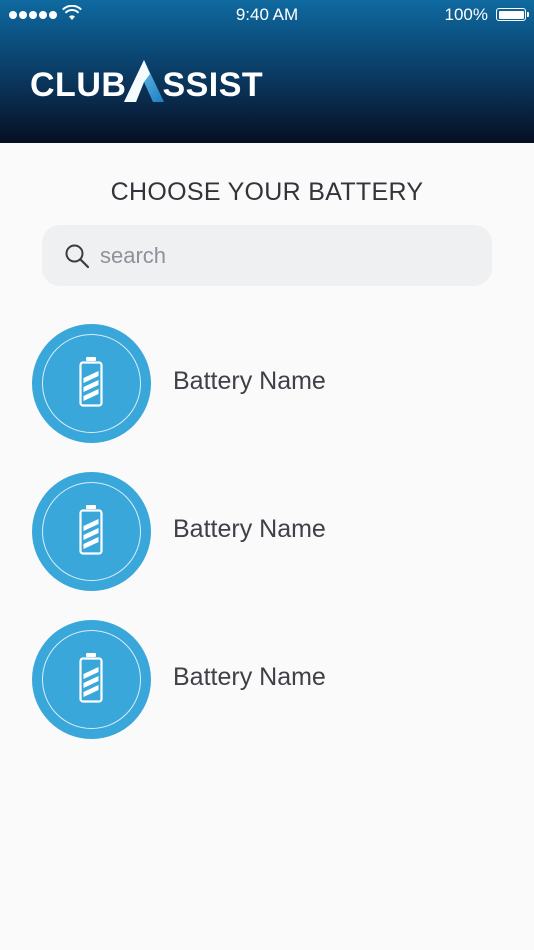 This screenshot has width=534, height=950. What do you see at coordinates (466, 14) in the screenshot?
I see `battery-percent: 100%` at bounding box center [466, 14].